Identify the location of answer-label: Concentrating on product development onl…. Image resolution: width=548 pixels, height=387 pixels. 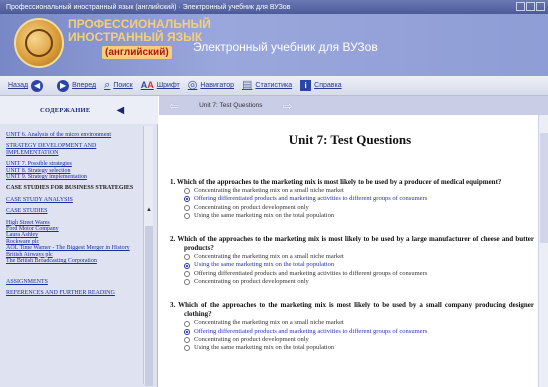
(251, 207).